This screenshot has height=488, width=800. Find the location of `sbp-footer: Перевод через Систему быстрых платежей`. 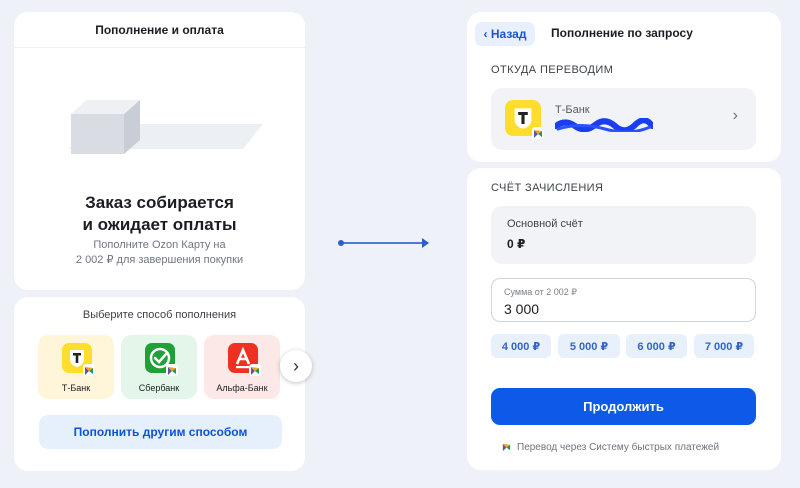

sbp-footer: Перевод через Систему быстрых платежей is located at coordinates (610, 447).